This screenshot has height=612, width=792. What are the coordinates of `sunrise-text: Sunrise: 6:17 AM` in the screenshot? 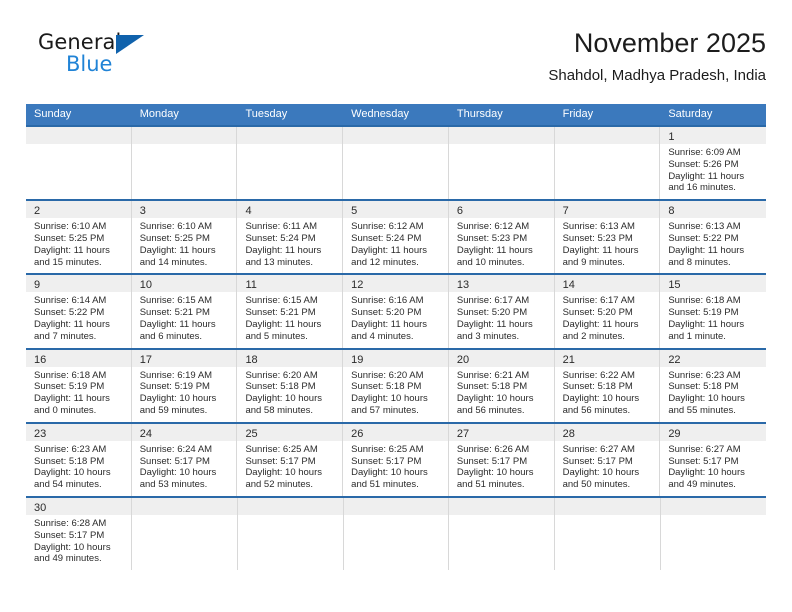 It's located at (598, 301).